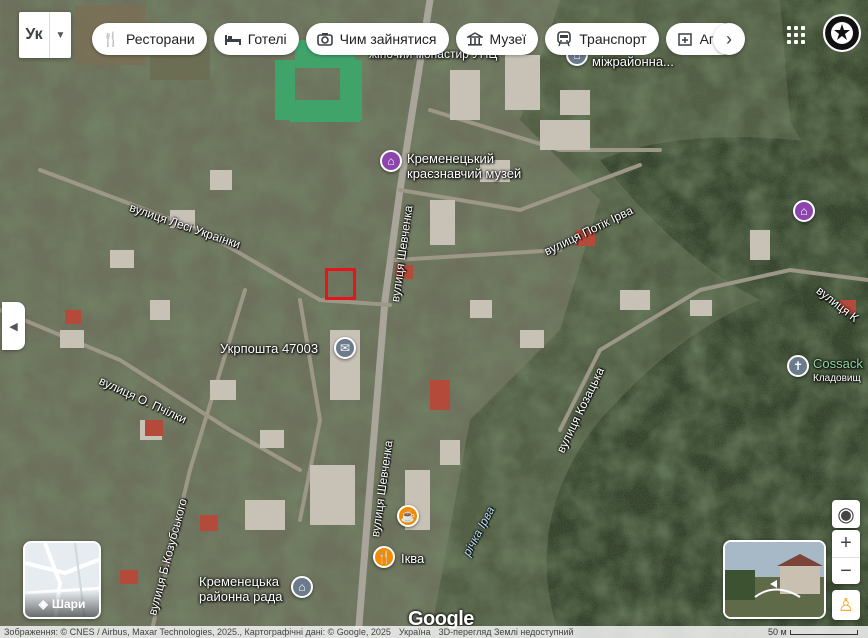 The height and width of the screenshot is (638, 868). I want to click on account-avatar, so click(842, 33).